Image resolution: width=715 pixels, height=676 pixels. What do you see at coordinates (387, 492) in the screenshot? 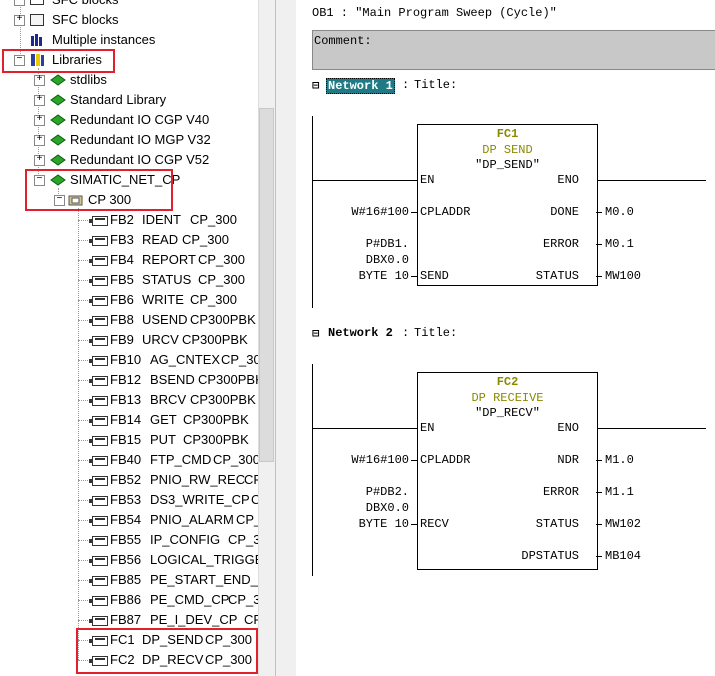
I see `param-recv-value-1: P#DB2.` at bounding box center [387, 492].